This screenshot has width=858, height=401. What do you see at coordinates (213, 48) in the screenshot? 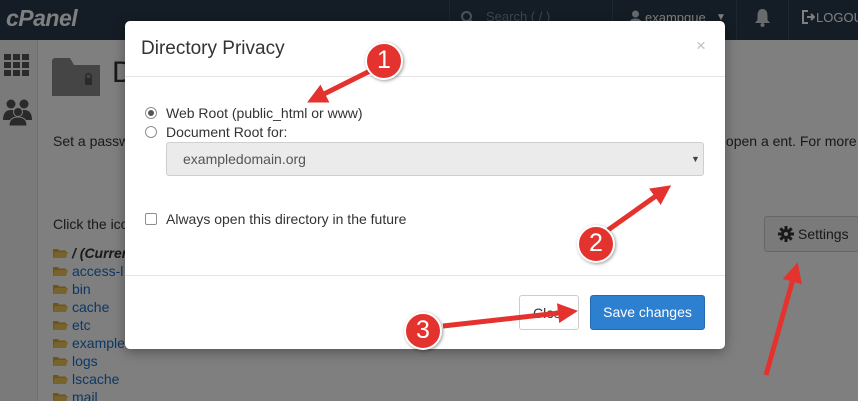
I see `modal-title: Directory Privacy` at bounding box center [213, 48].